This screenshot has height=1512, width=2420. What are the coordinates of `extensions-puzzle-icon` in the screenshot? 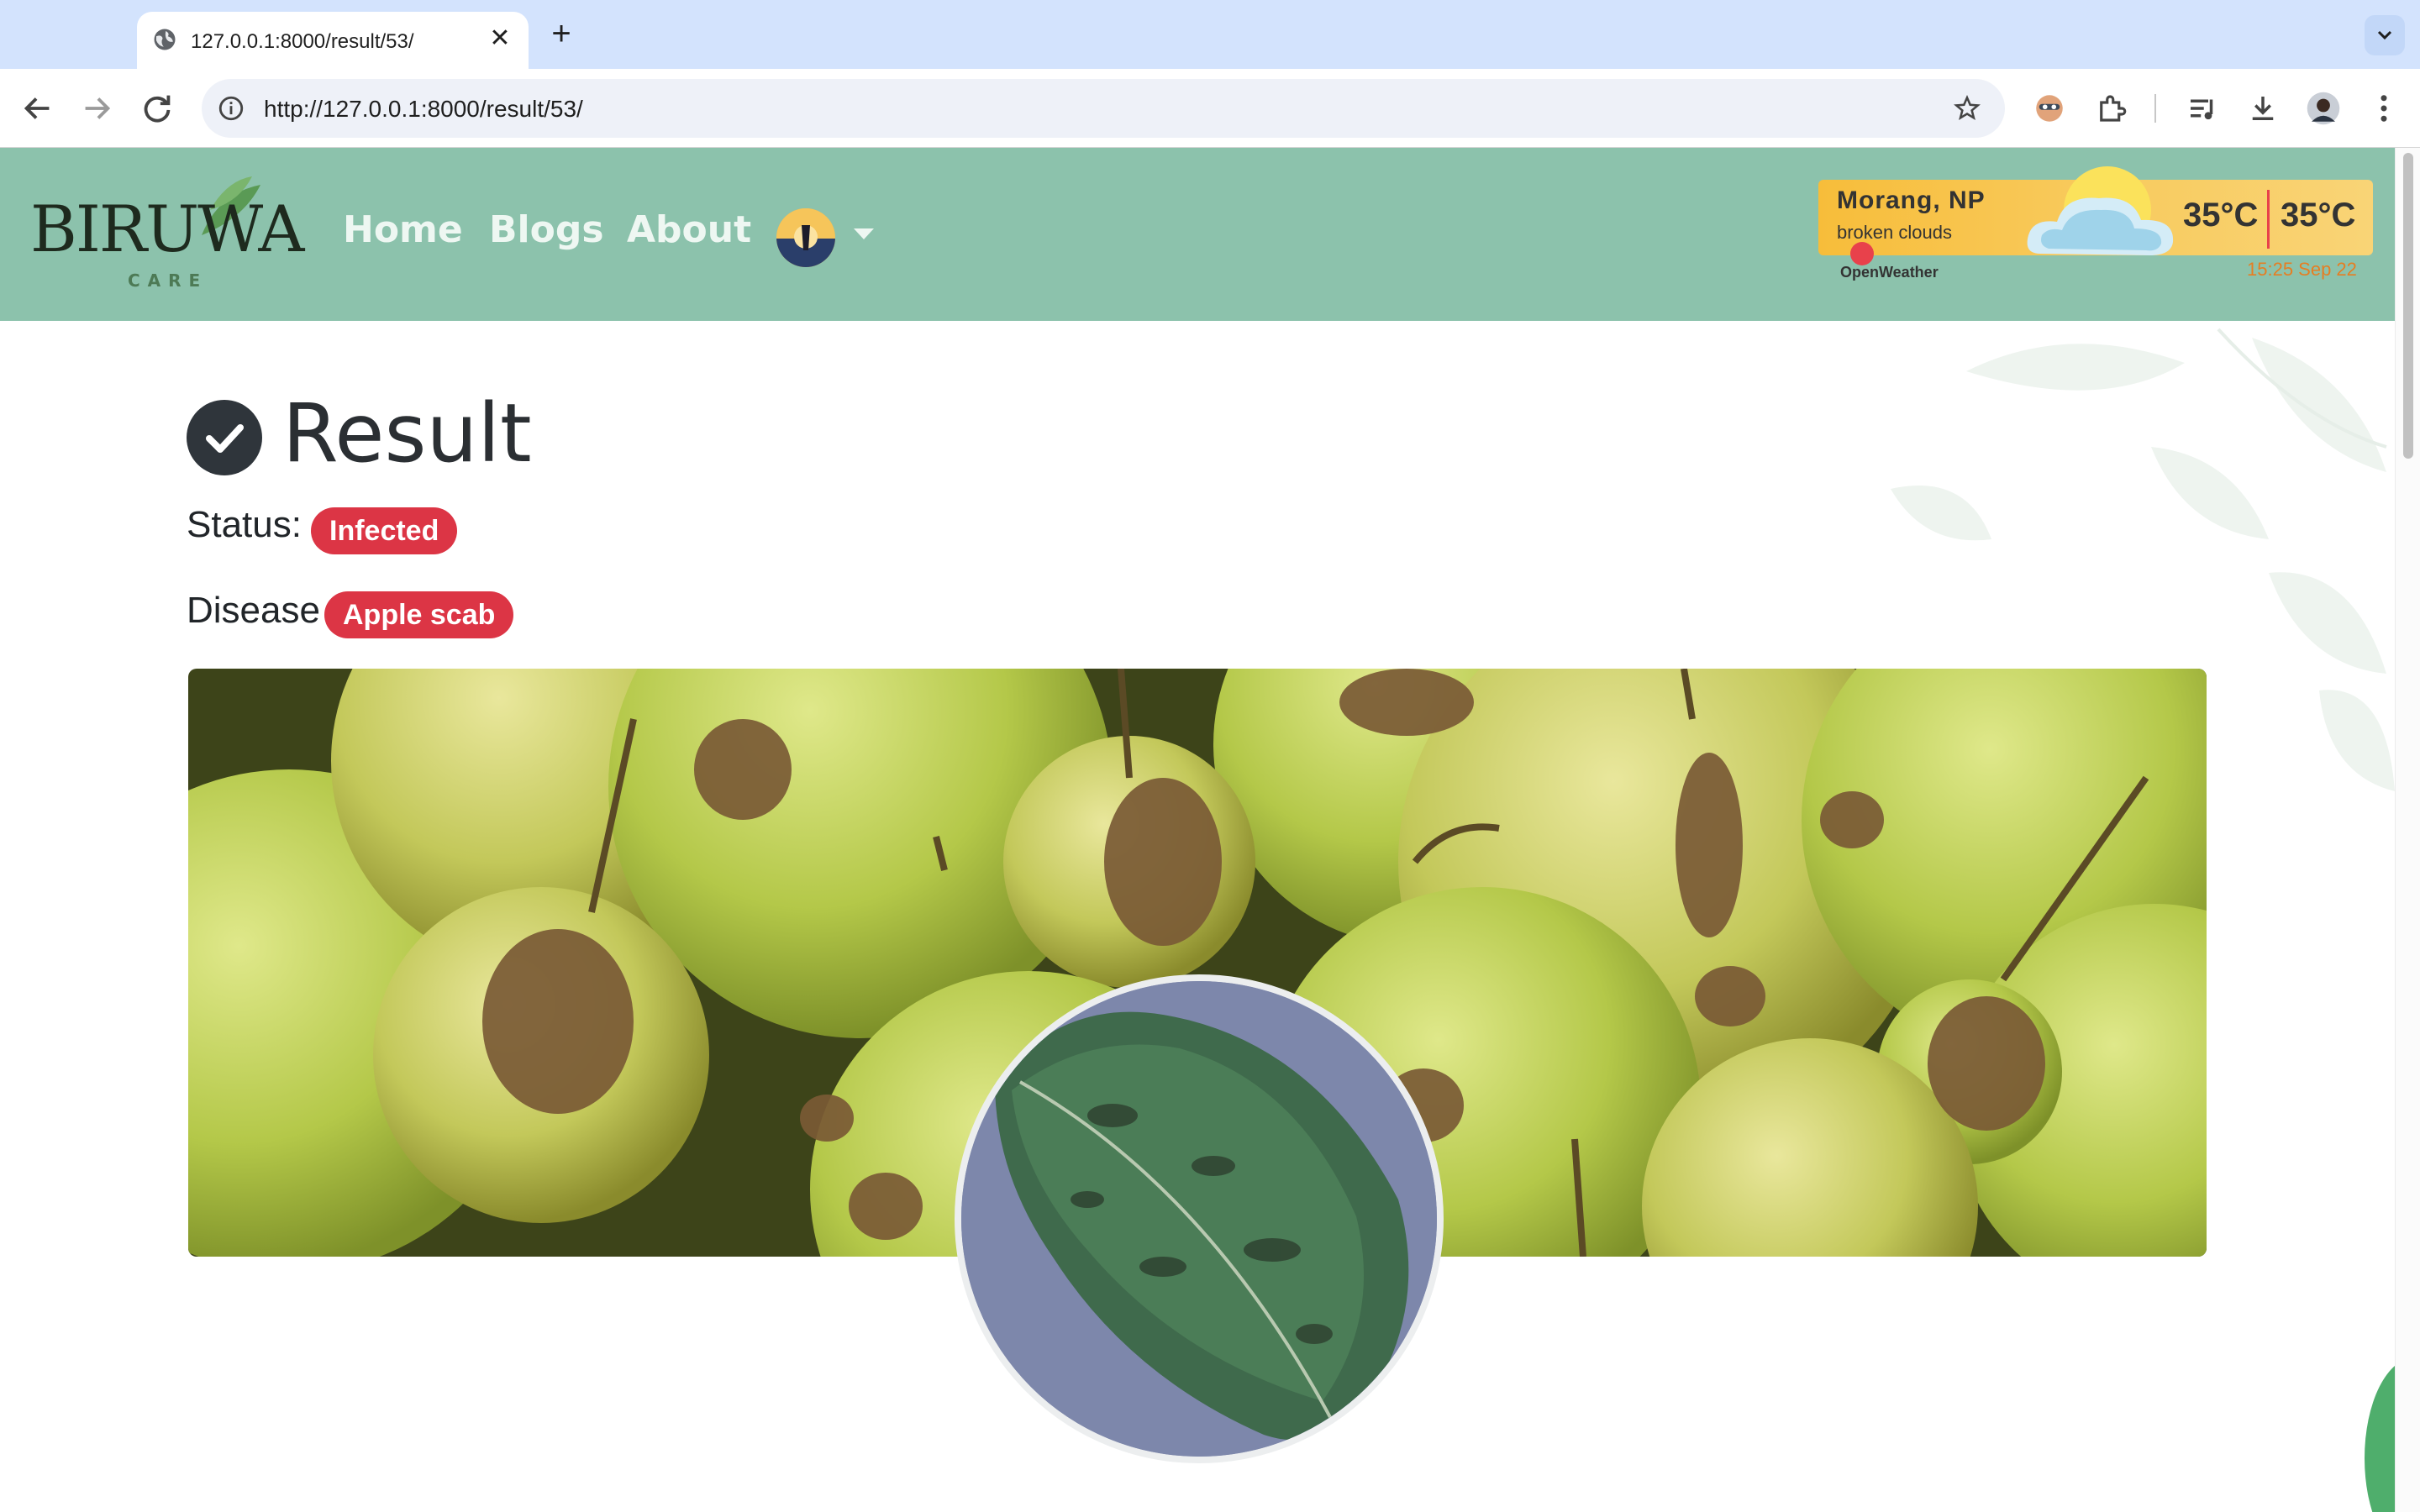 It's located at (2111, 108).